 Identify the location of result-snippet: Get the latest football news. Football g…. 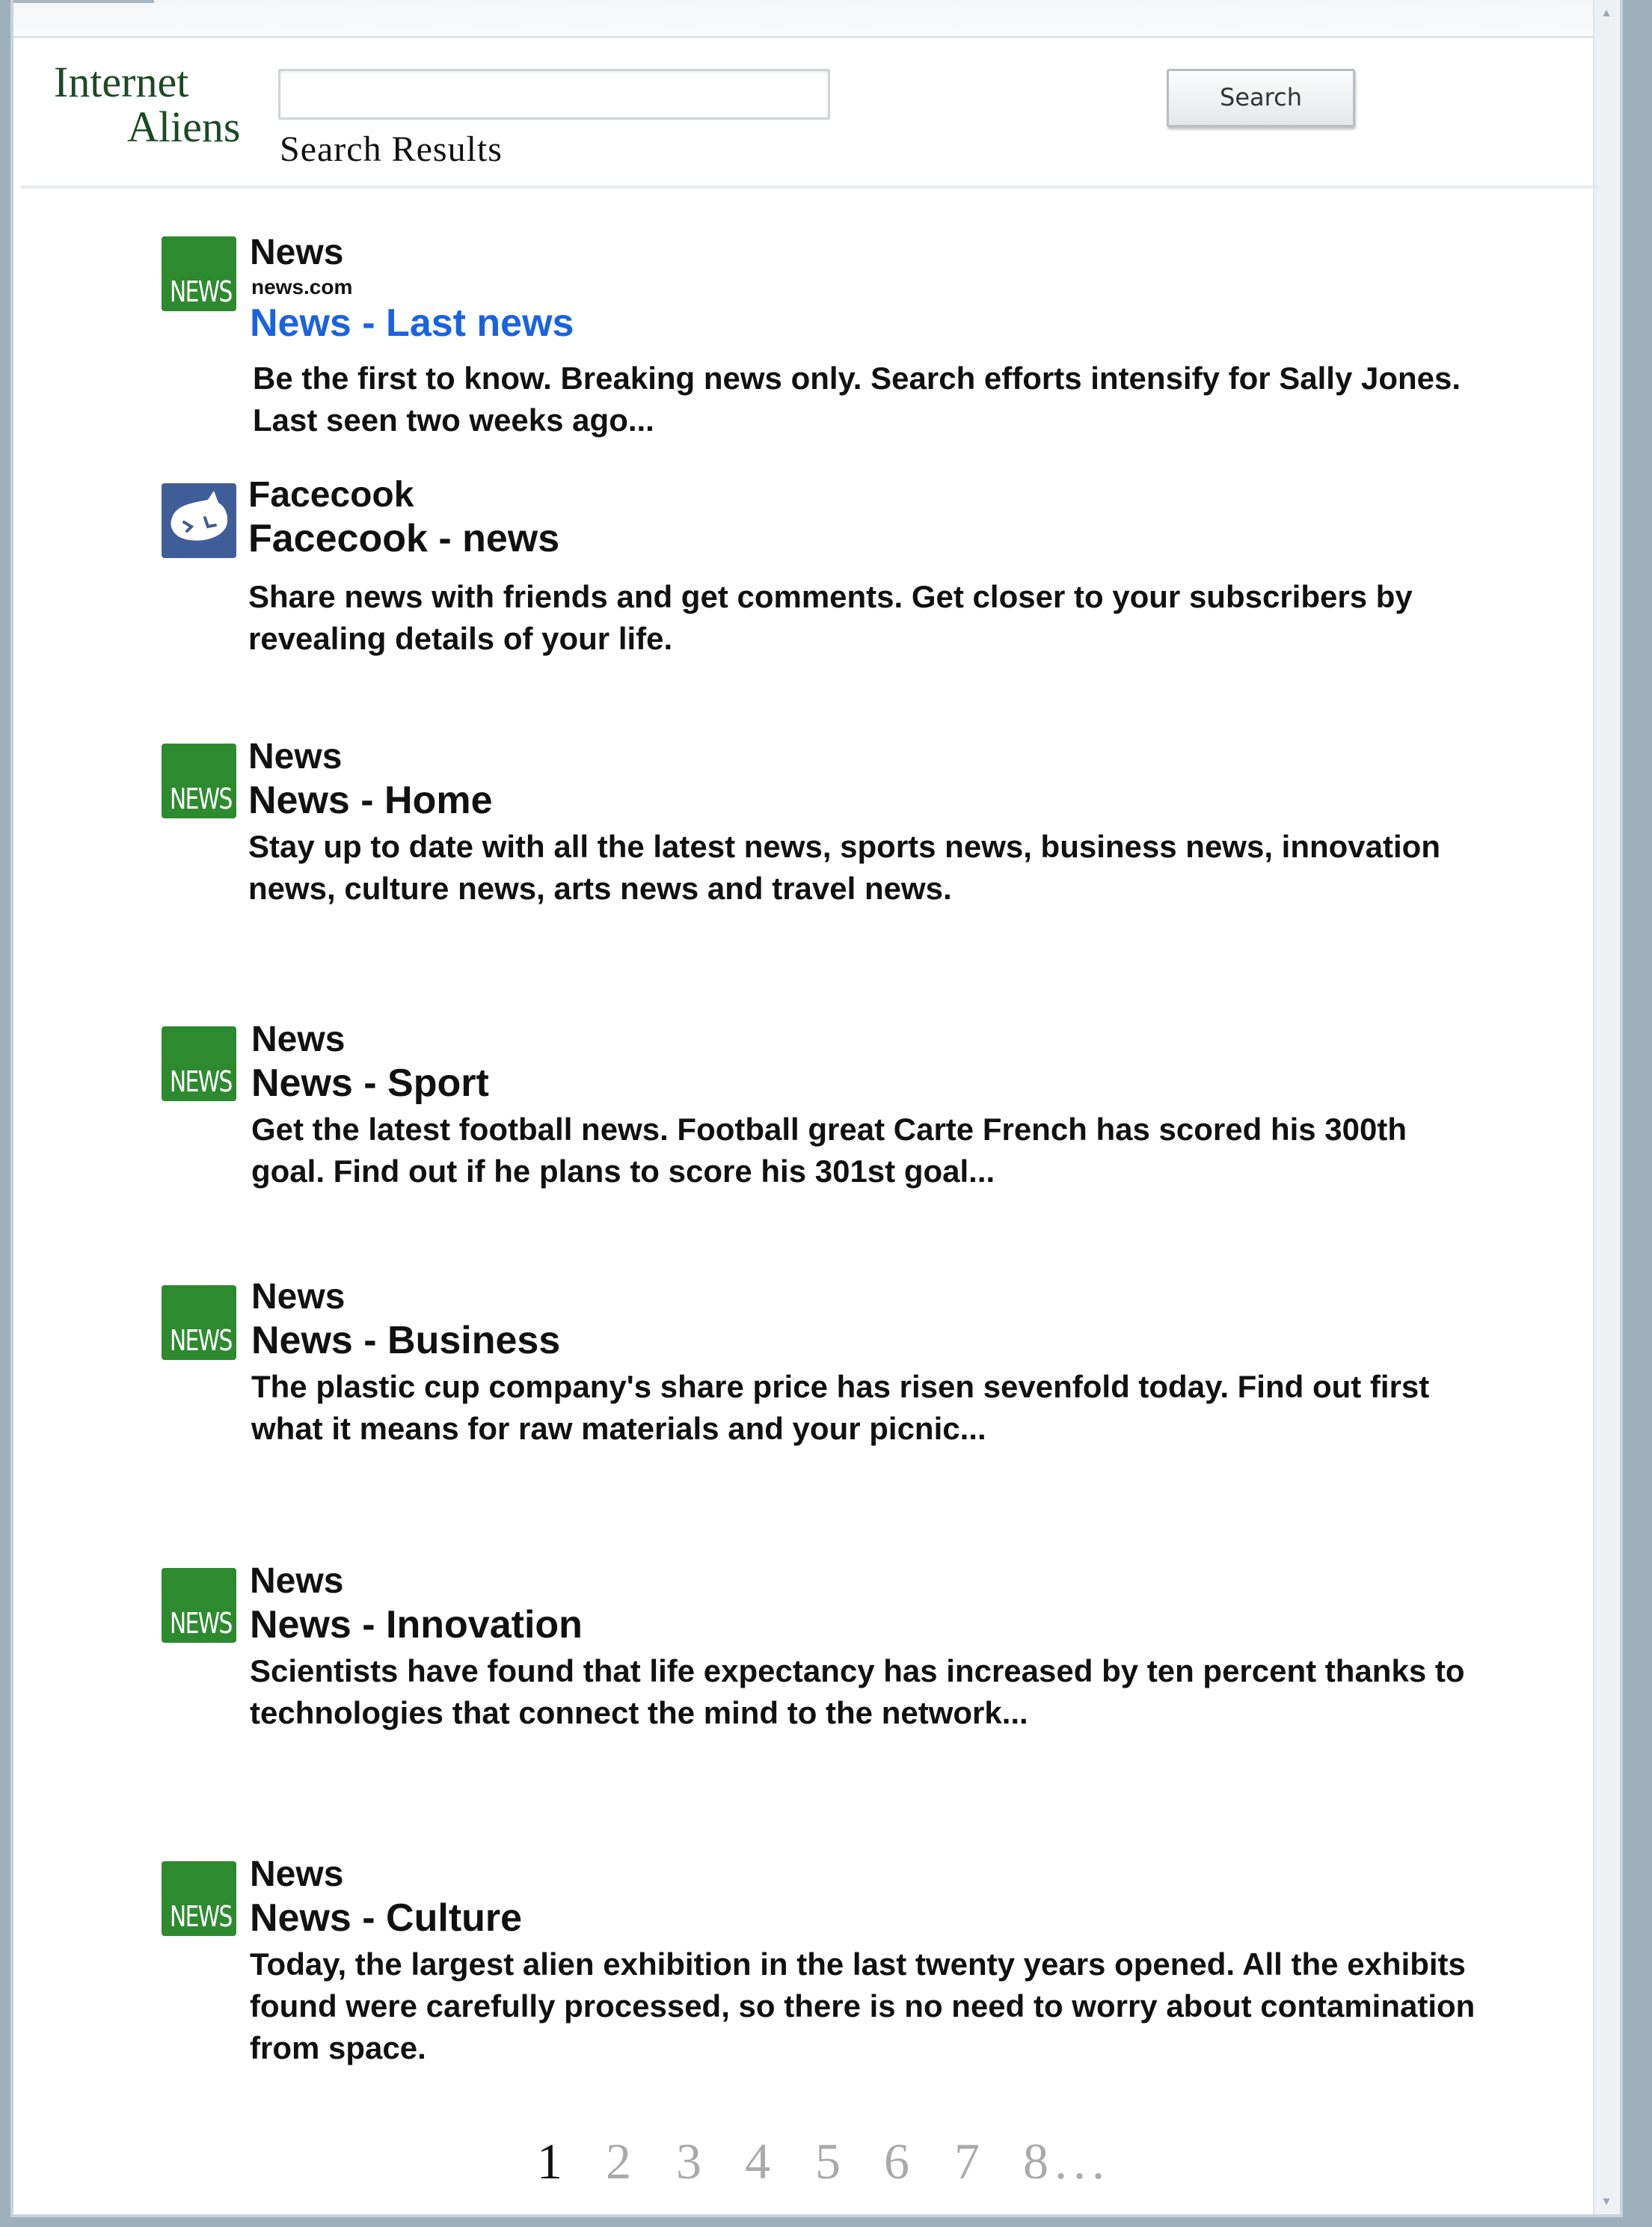
(829, 1150).